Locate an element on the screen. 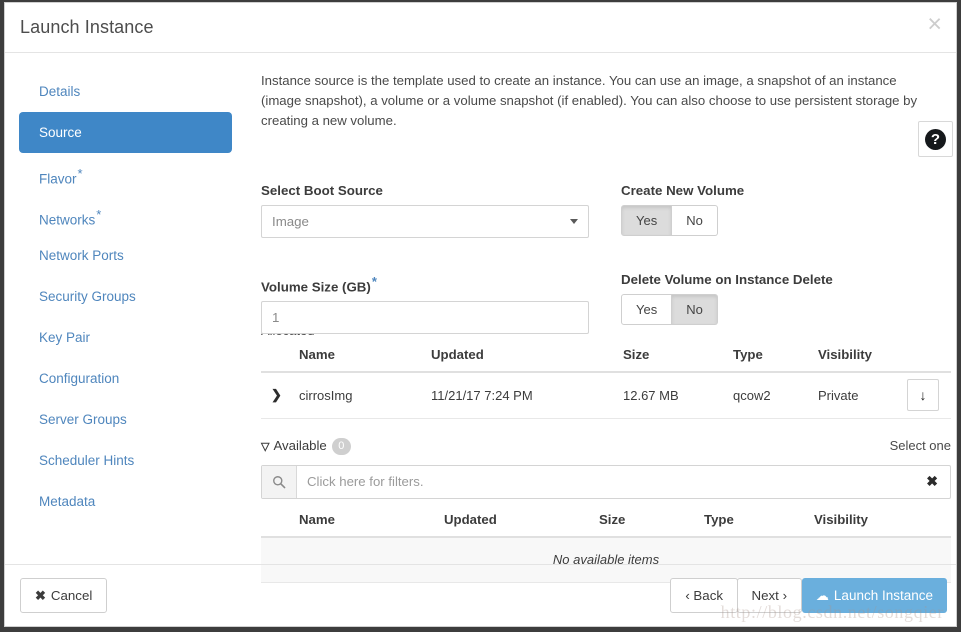 The image size is (961, 632). create-new-volume-label: Create New Volume is located at coordinates (683, 190).